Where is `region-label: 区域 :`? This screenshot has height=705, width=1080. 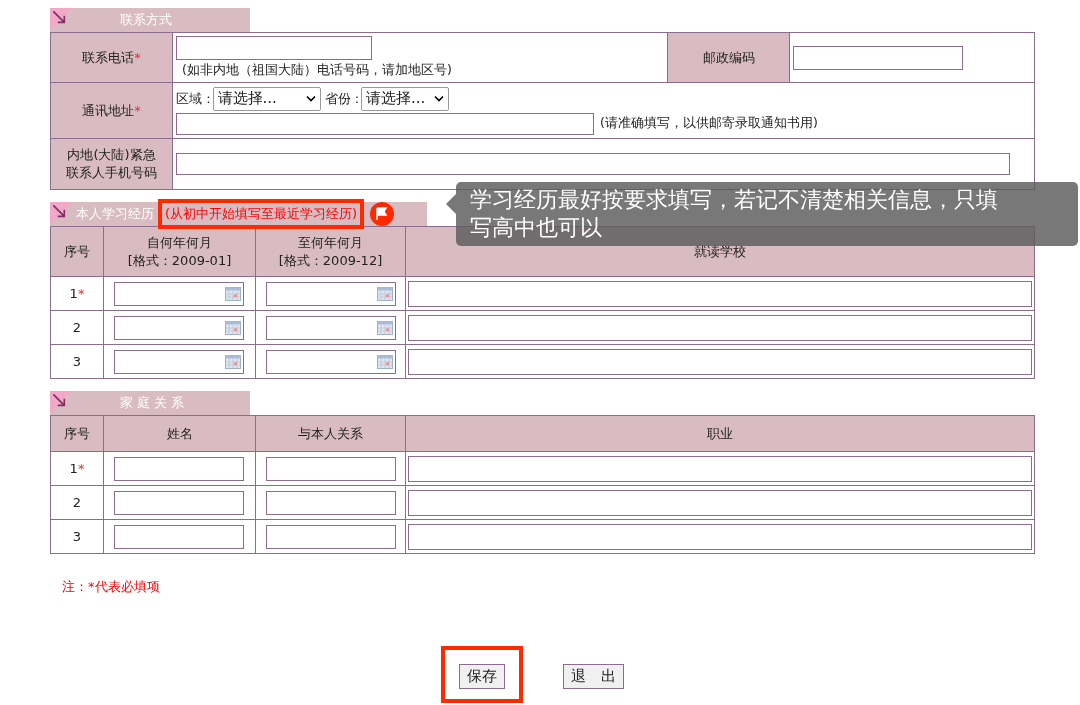 region-label: 区域 : is located at coordinates (193, 98).